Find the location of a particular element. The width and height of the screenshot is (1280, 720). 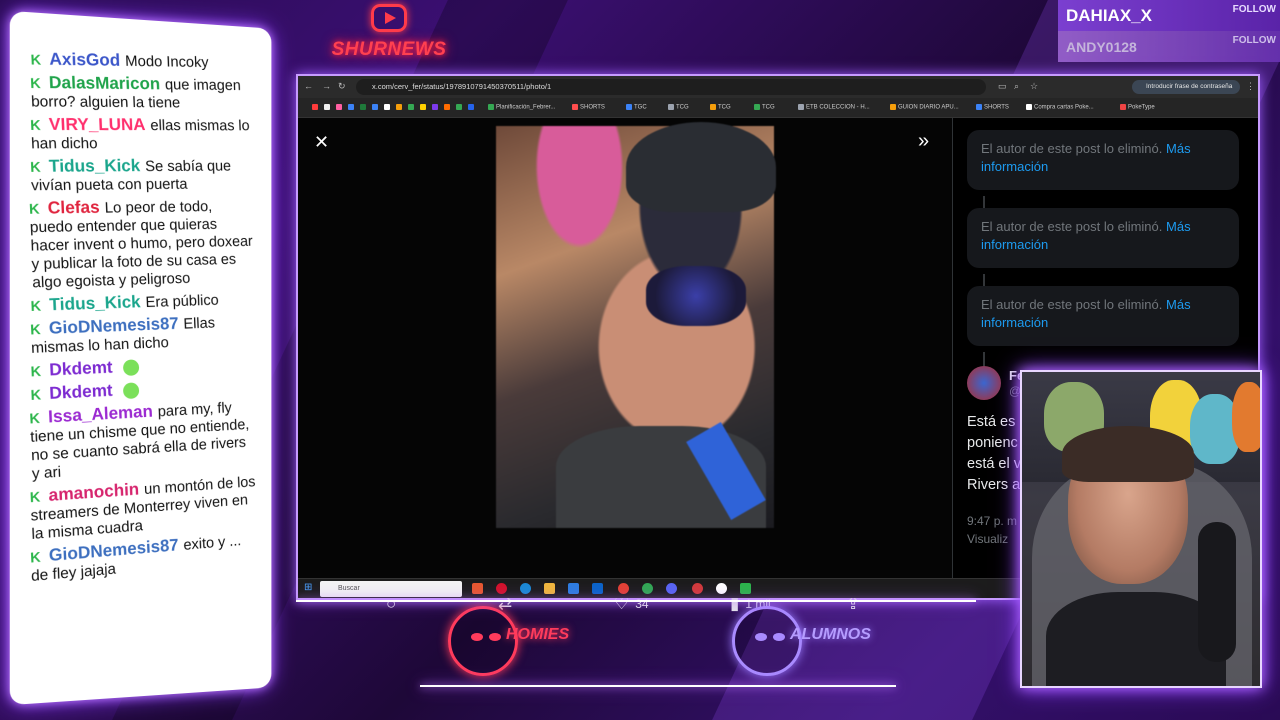

shurnews-logo-text: SHURNEWS is located at coordinates (389, 49).